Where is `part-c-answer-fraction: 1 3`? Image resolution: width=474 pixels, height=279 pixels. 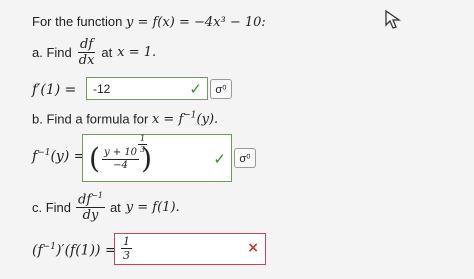 part-c-answer-fraction: 1 3 is located at coordinates (126, 248).